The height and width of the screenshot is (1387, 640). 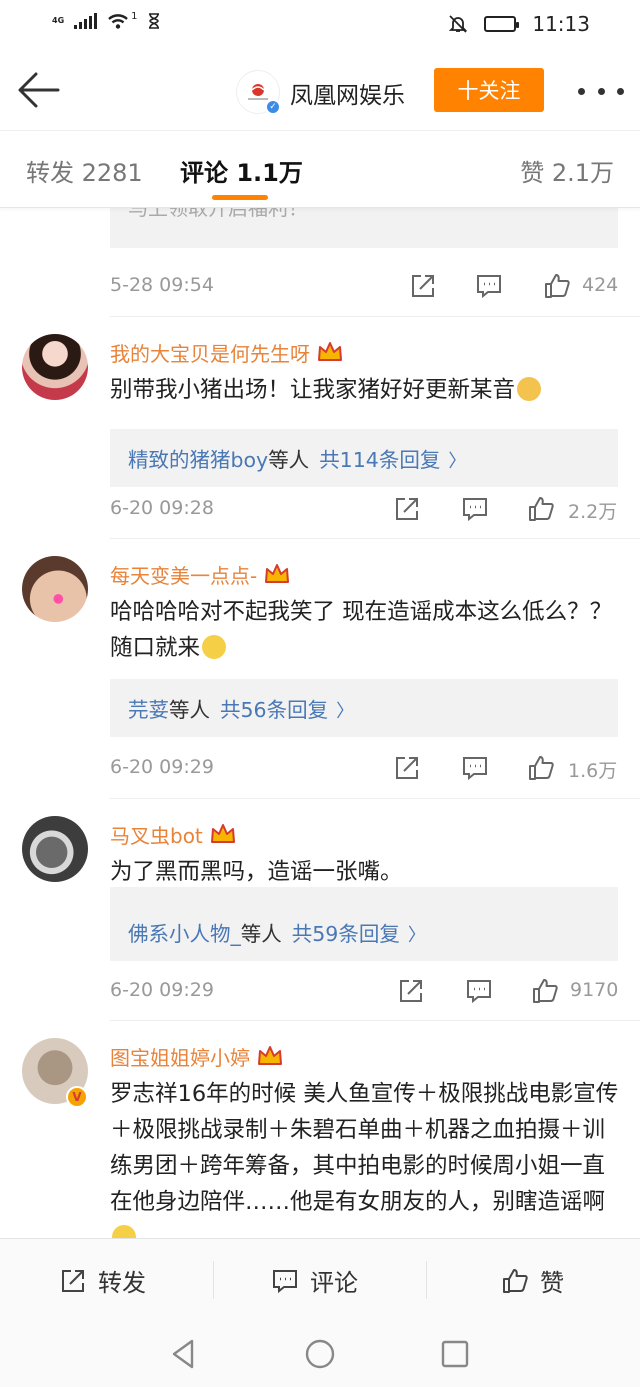 I want to click on verified-badge-icon: ✓, so click(x=273, y=107).